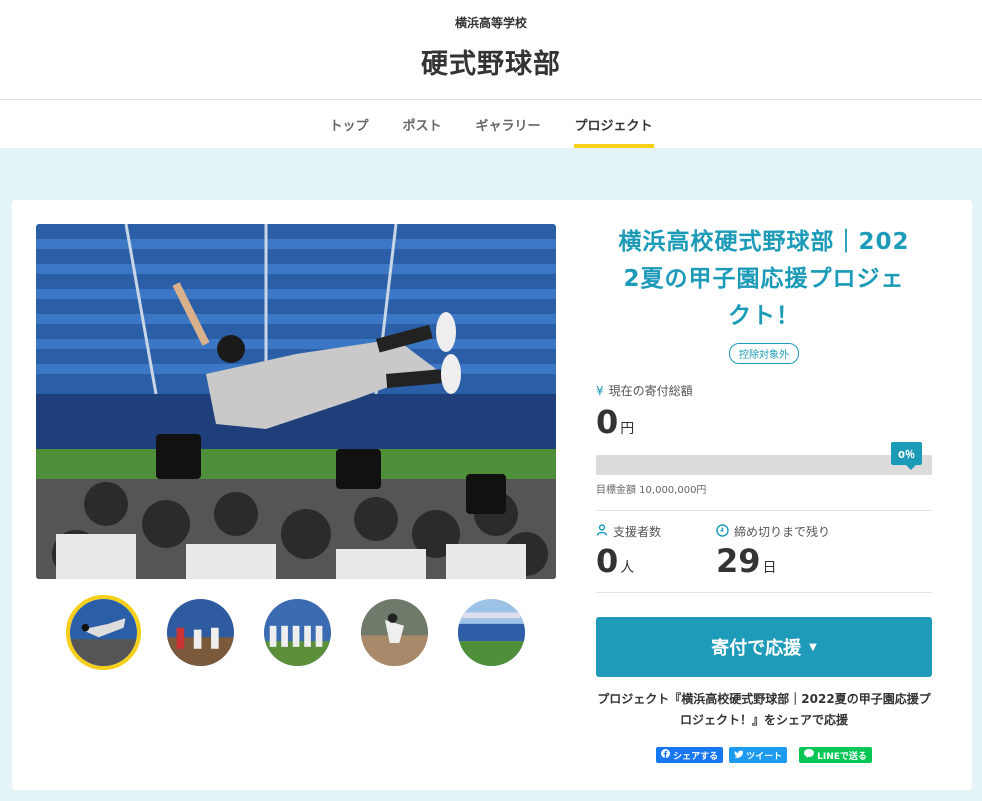 The width and height of the screenshot is (982, 801). I want to click on twitter-tweet-button: ツイート, so click(758, 755).